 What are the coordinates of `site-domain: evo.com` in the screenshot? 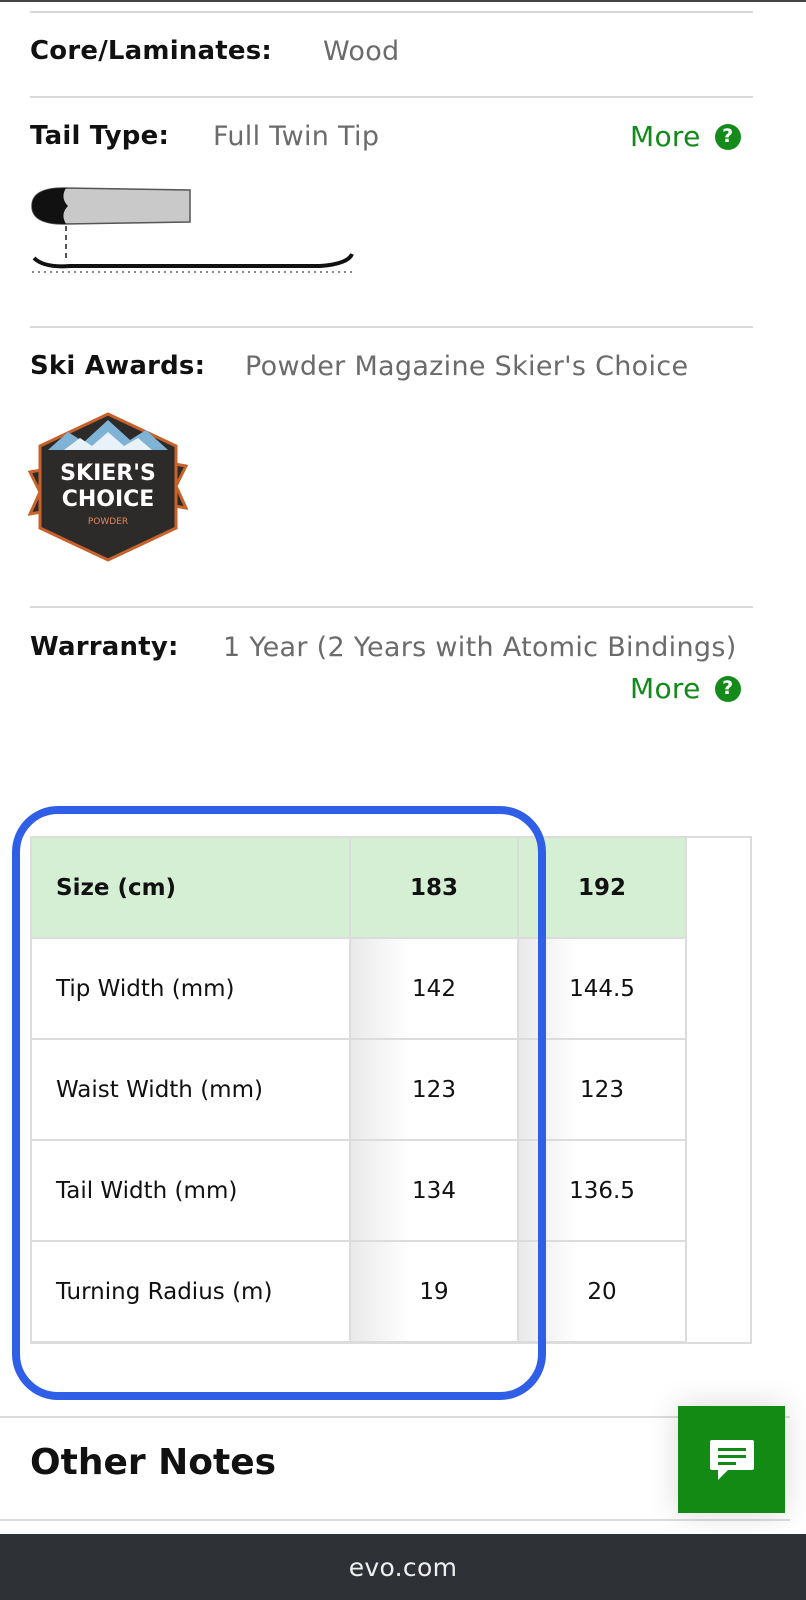 It's located at (403, 1567).